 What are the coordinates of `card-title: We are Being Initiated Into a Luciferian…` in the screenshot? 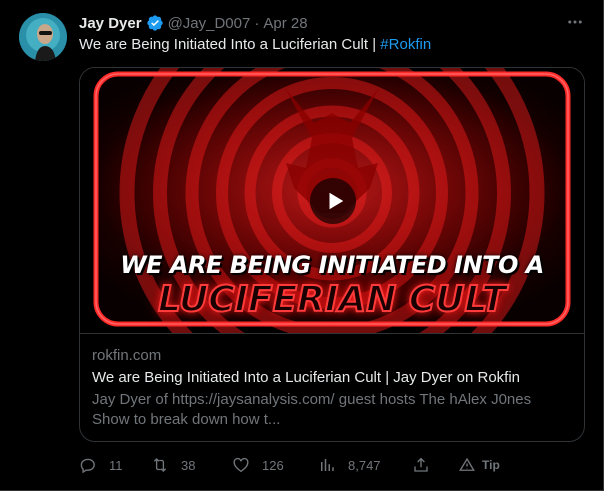 It's located at (306, 377).